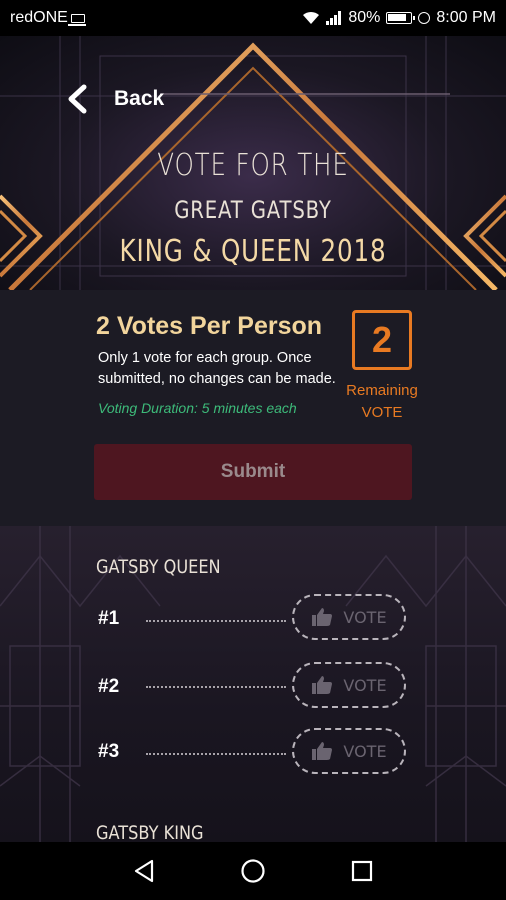  I want to click on title-line-2: GREAT GATSBY, so click(253, 210).